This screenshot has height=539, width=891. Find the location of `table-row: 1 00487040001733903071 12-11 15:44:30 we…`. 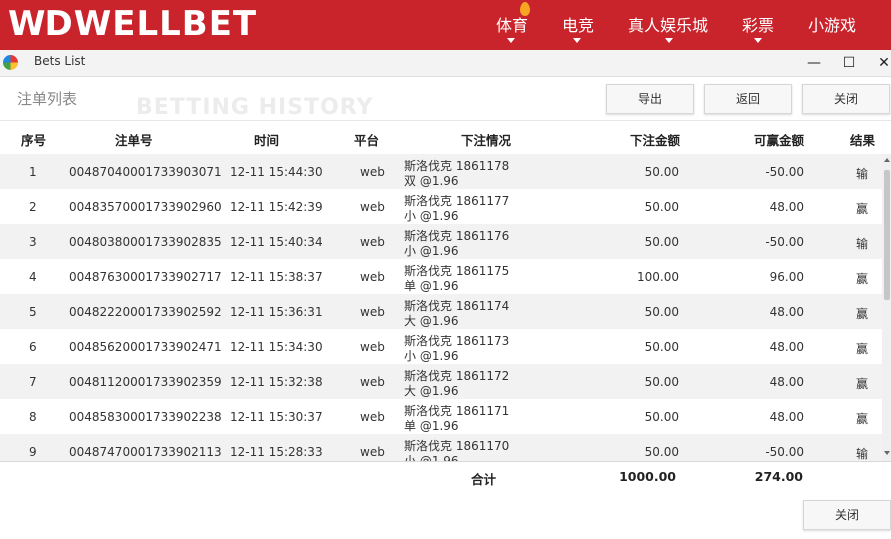

table-row: 1 00487040001733903071 12-11 15:44:30 we… is located at coordinates (441, 171).